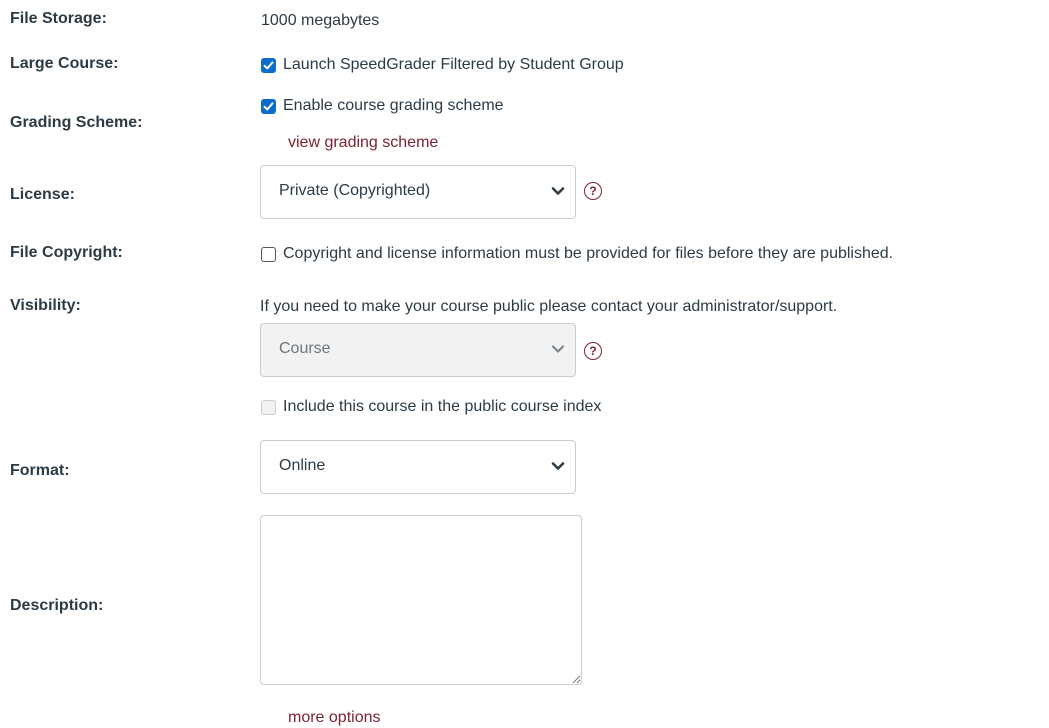 Image resolution: width=1049 pixels, height=728 pixels. I want to click on grading-scheme-checkbox-row: Enable course grading scheme, so click(382, 106).